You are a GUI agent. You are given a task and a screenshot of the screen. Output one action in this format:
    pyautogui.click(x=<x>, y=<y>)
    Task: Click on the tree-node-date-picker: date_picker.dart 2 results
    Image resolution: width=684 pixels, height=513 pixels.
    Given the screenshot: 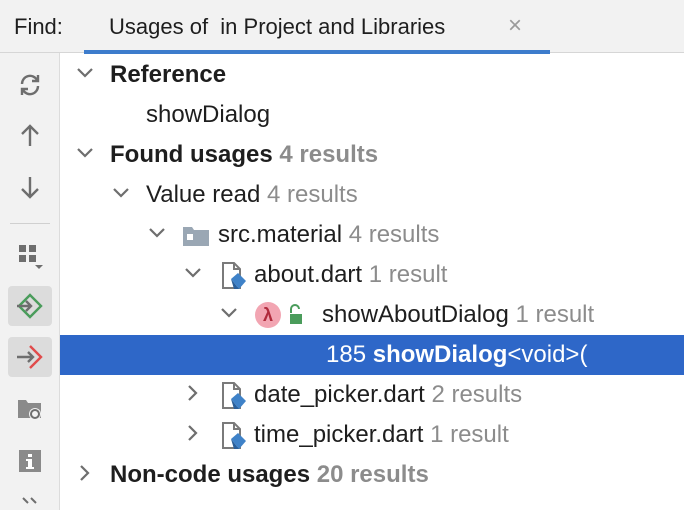 What is the action you would take?
    pyautogui.click(x=372, y=395)
    